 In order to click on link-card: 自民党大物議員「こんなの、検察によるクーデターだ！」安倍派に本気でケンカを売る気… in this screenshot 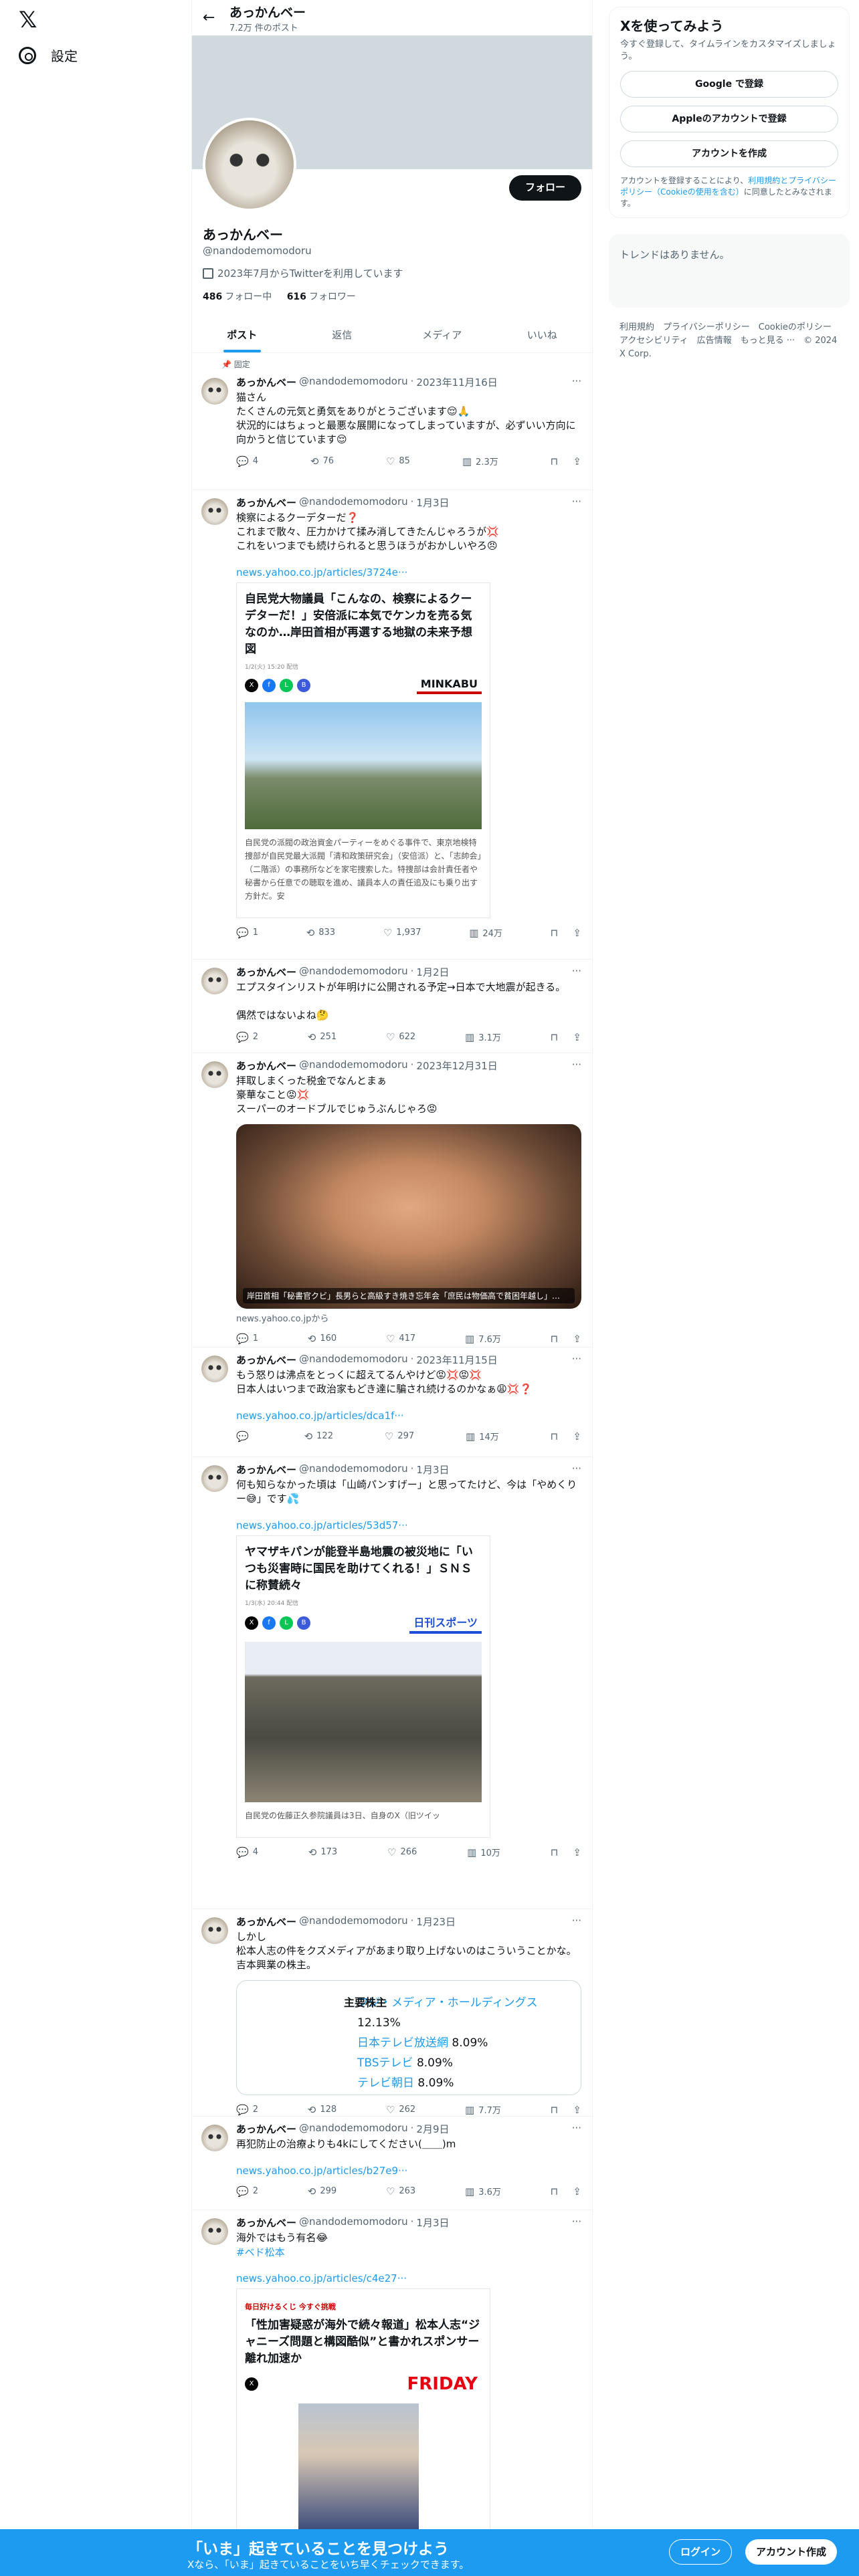, I will do `click(363, 750)`.